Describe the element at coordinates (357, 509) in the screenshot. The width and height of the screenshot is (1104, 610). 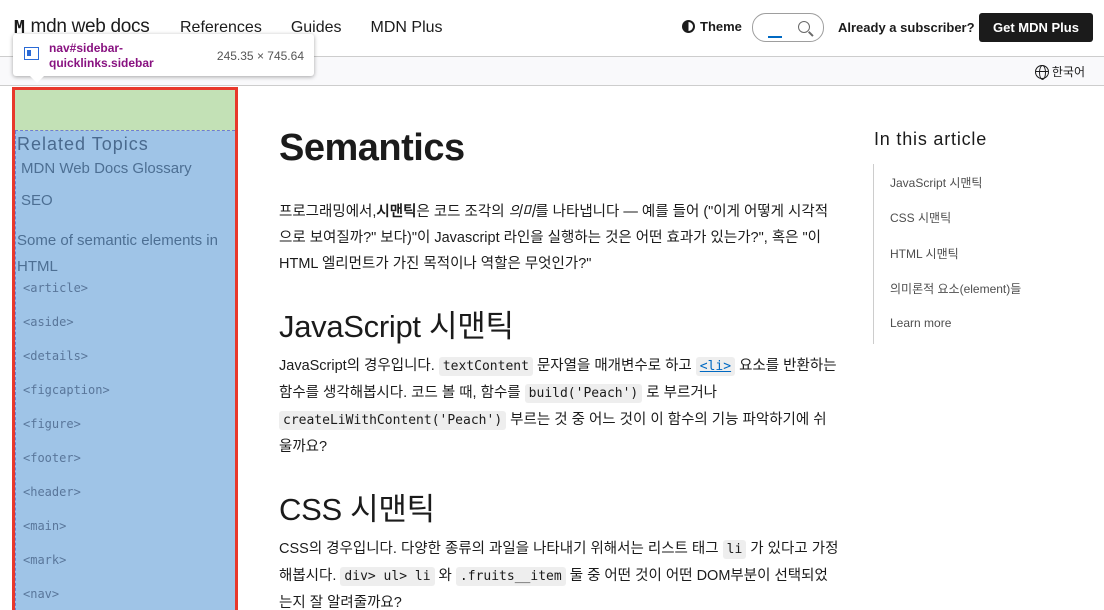
I see `heading-css-semantics: CSS 시맨틱` at that location.